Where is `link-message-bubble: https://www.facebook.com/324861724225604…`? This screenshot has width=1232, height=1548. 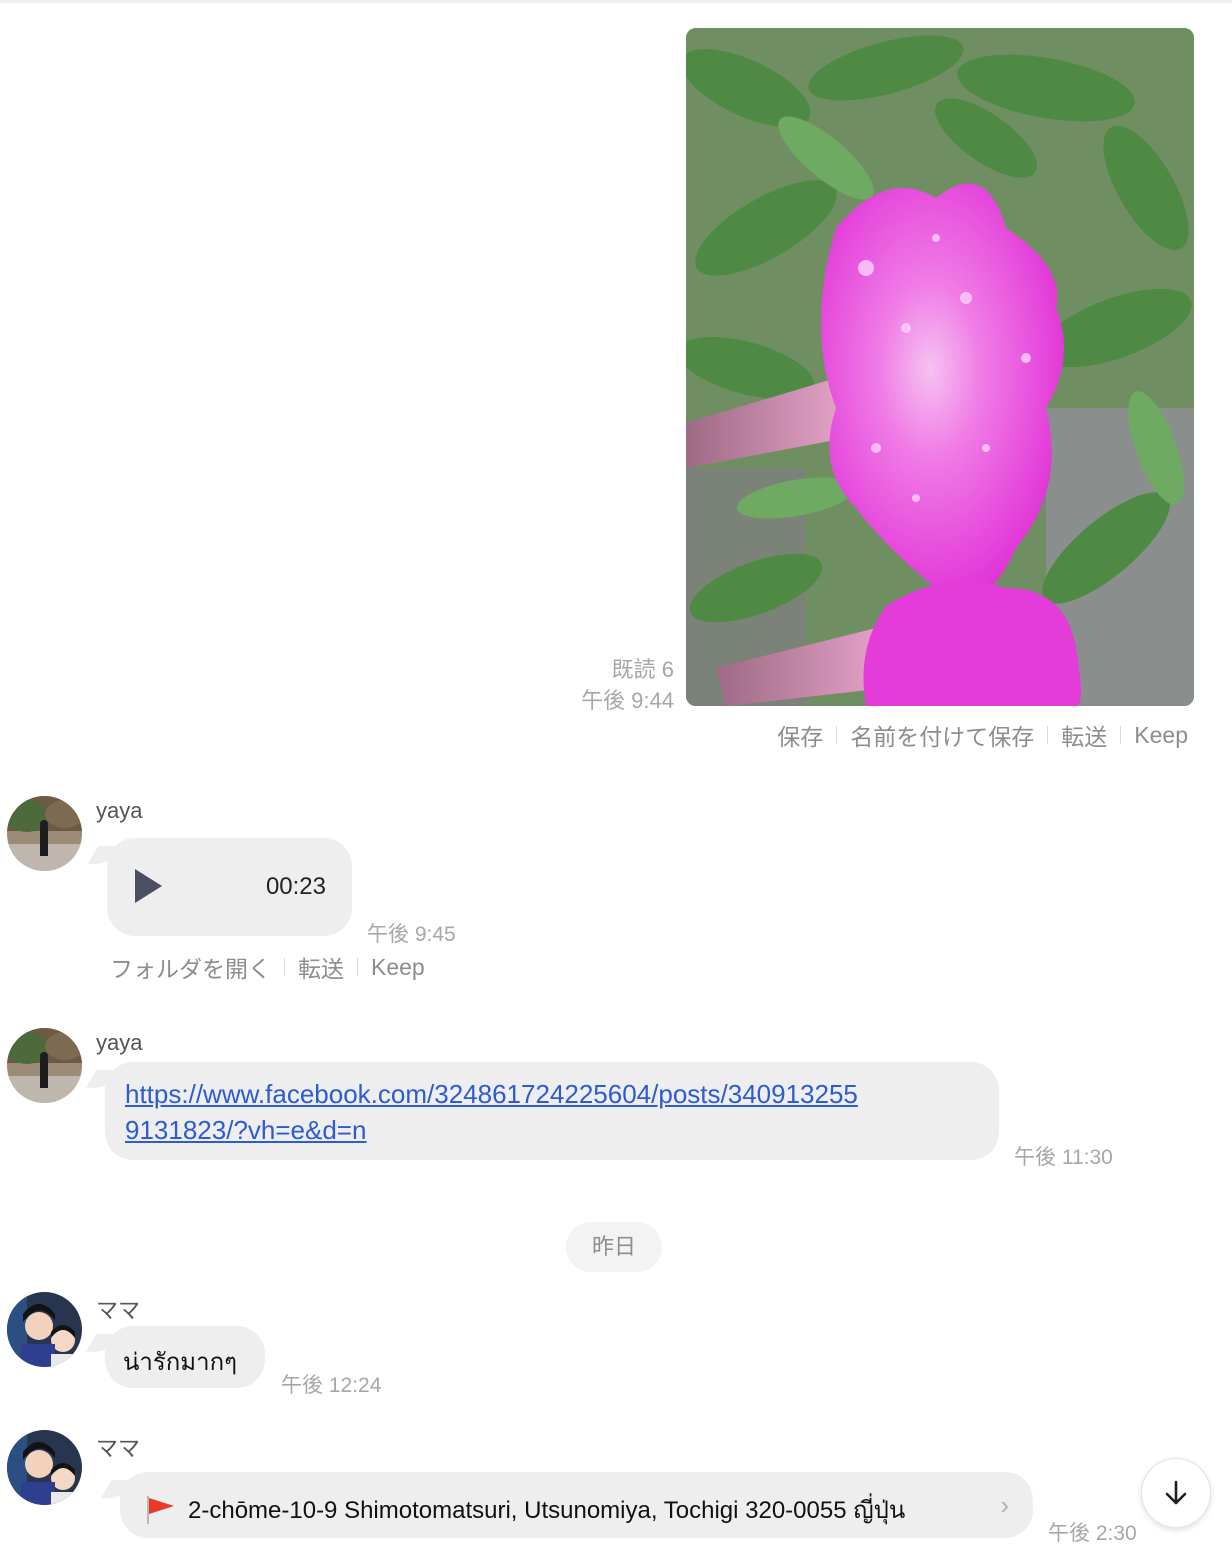 link-message-bubble: https://www.facebook.com/324861724225604… is located at coordinates (552, 1111).